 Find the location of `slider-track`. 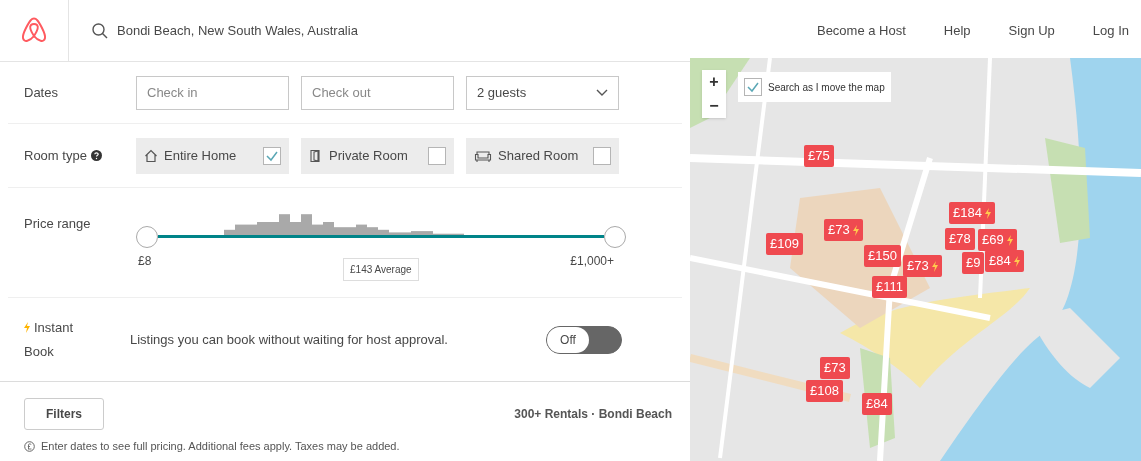

slider-track is located at coordinates (381, 236).